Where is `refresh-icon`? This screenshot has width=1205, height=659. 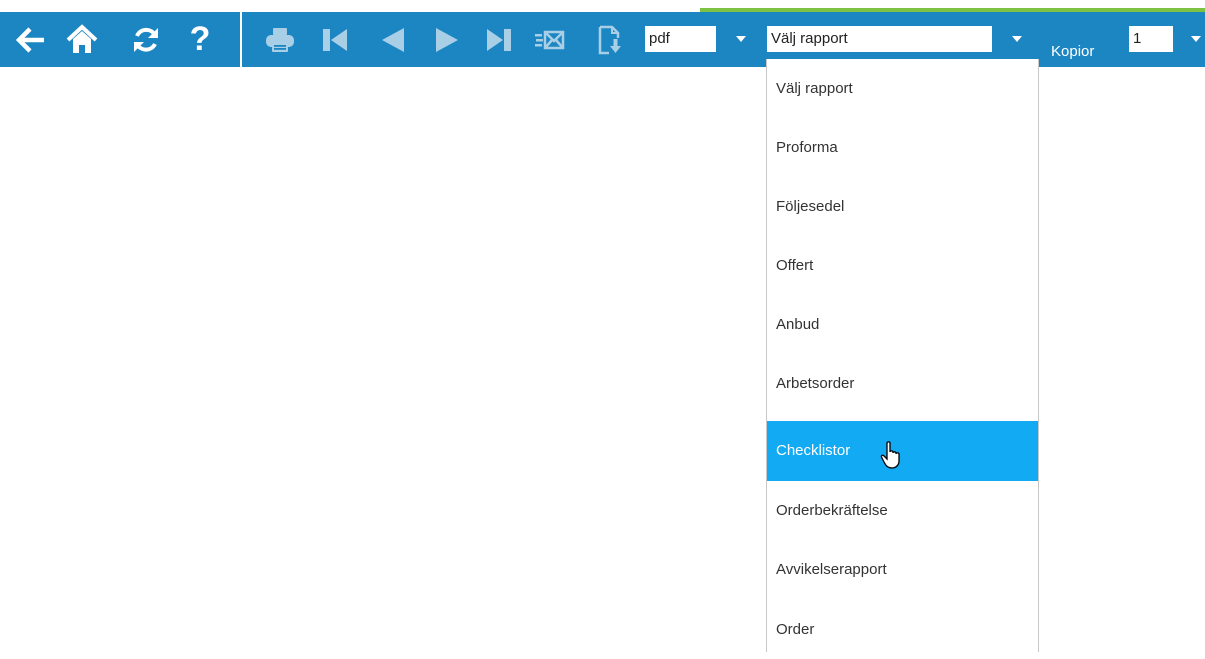 refresh-icon is located at coordinates (146, 39).